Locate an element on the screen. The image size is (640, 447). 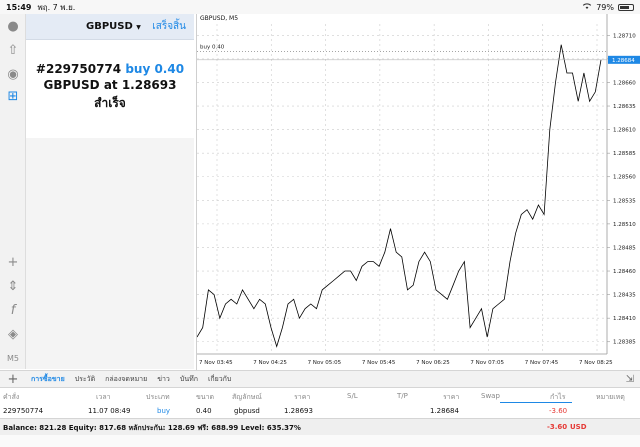
y-tick-label: 1.28635 is located at coordinates (624, 107).